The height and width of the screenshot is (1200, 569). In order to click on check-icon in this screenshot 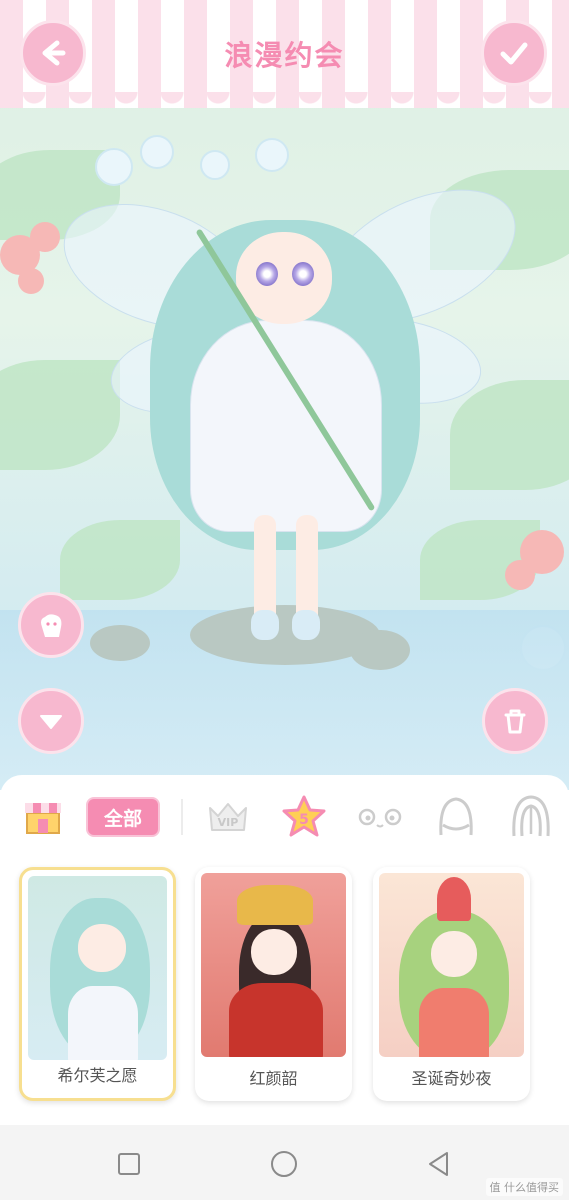, I will do `click(514, 53)`.